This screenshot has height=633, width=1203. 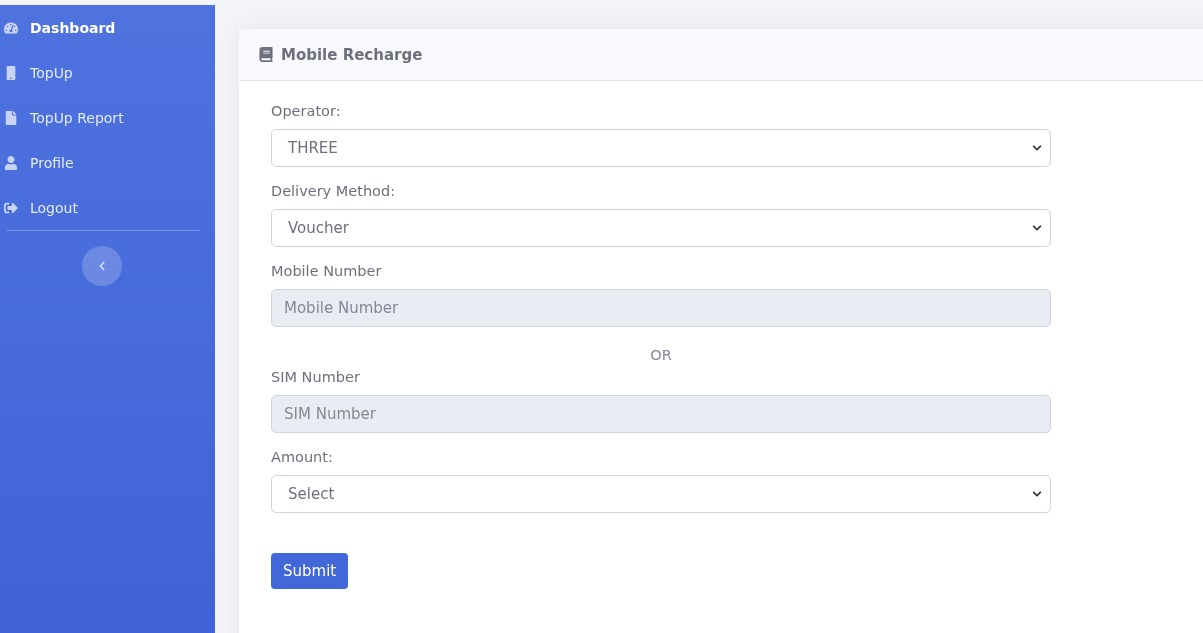 I want to click on sidebar-item: Logout, so click(x=107, y=207).